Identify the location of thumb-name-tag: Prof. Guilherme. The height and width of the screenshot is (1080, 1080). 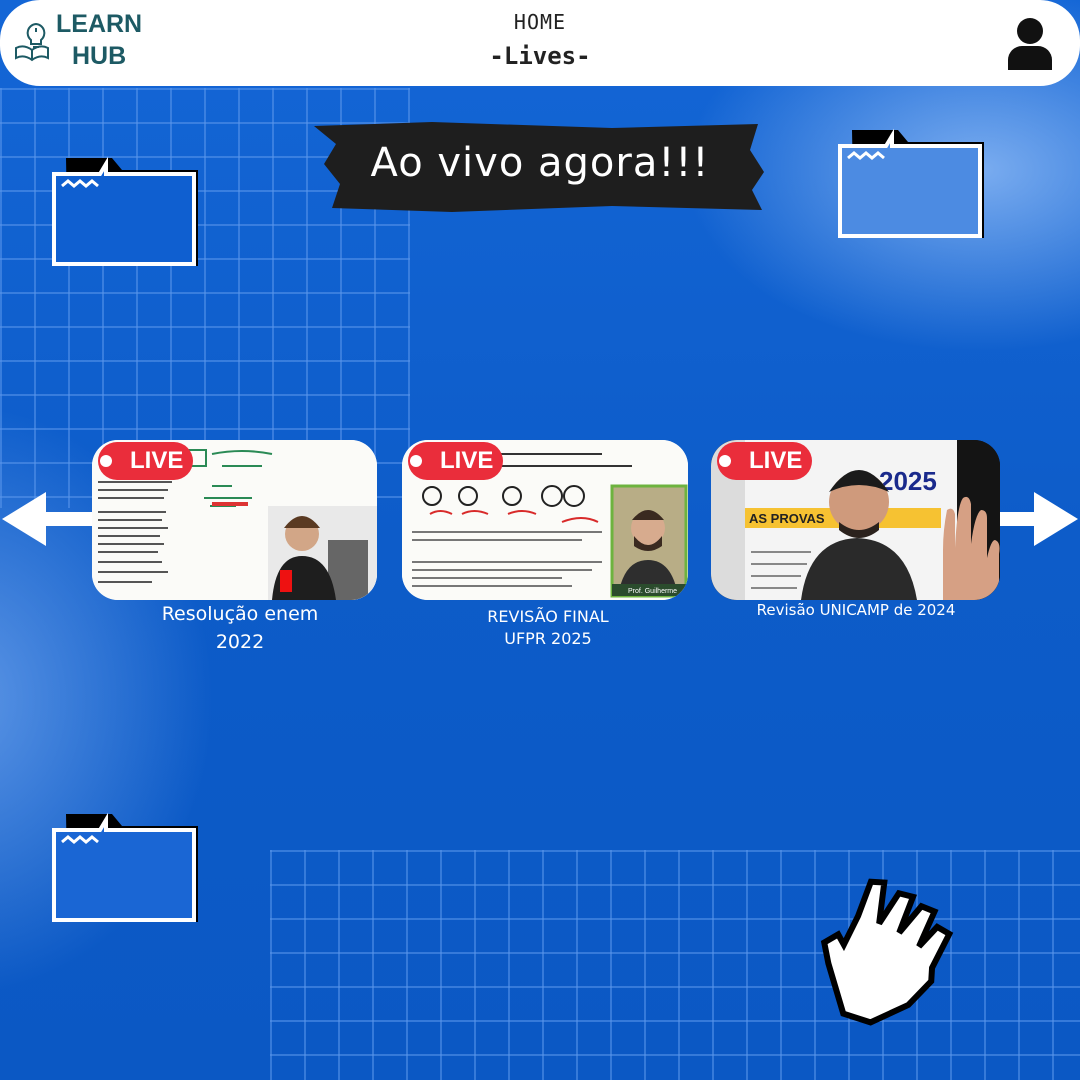
(652, 591).